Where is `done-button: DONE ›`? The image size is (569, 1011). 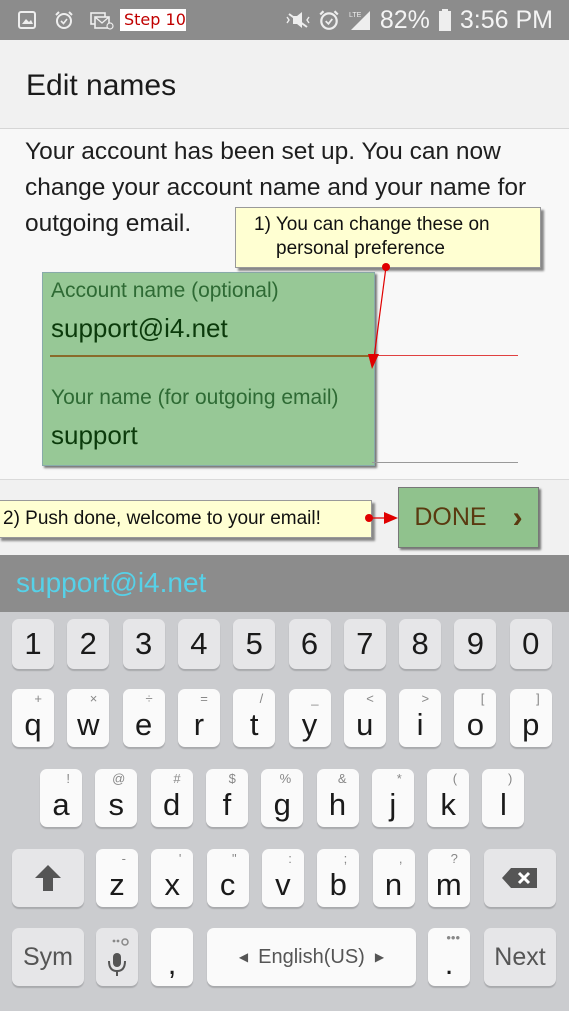 done-button: DONE › is located at coordinates (468, 517).